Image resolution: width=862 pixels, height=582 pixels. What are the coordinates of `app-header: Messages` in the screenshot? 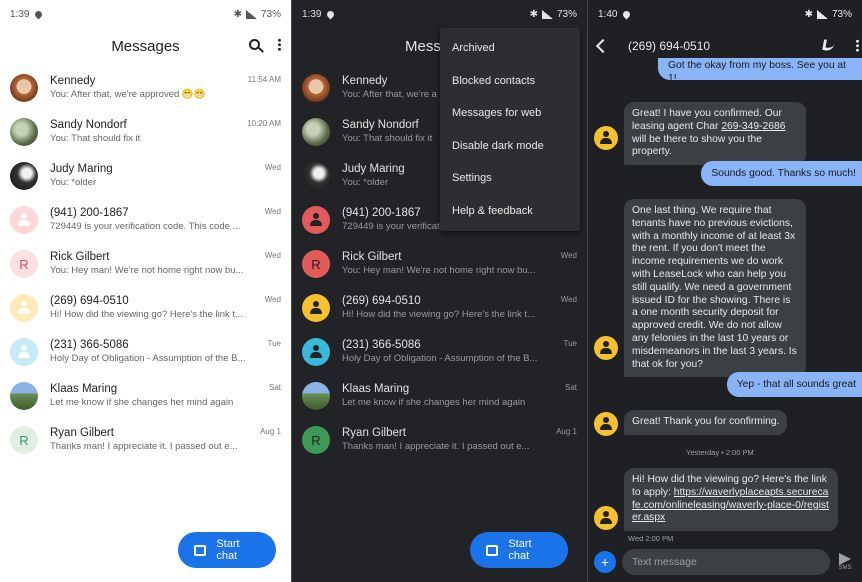 It's located at (145, 46).